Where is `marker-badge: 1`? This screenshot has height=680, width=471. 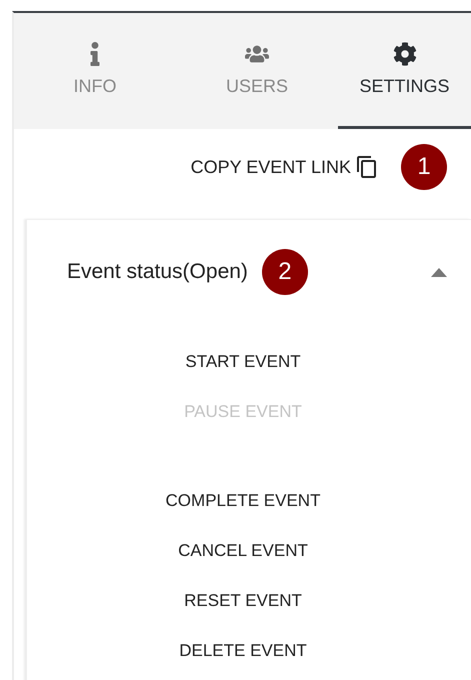
marker-badge: 1 is located at coordinates (424, 167).